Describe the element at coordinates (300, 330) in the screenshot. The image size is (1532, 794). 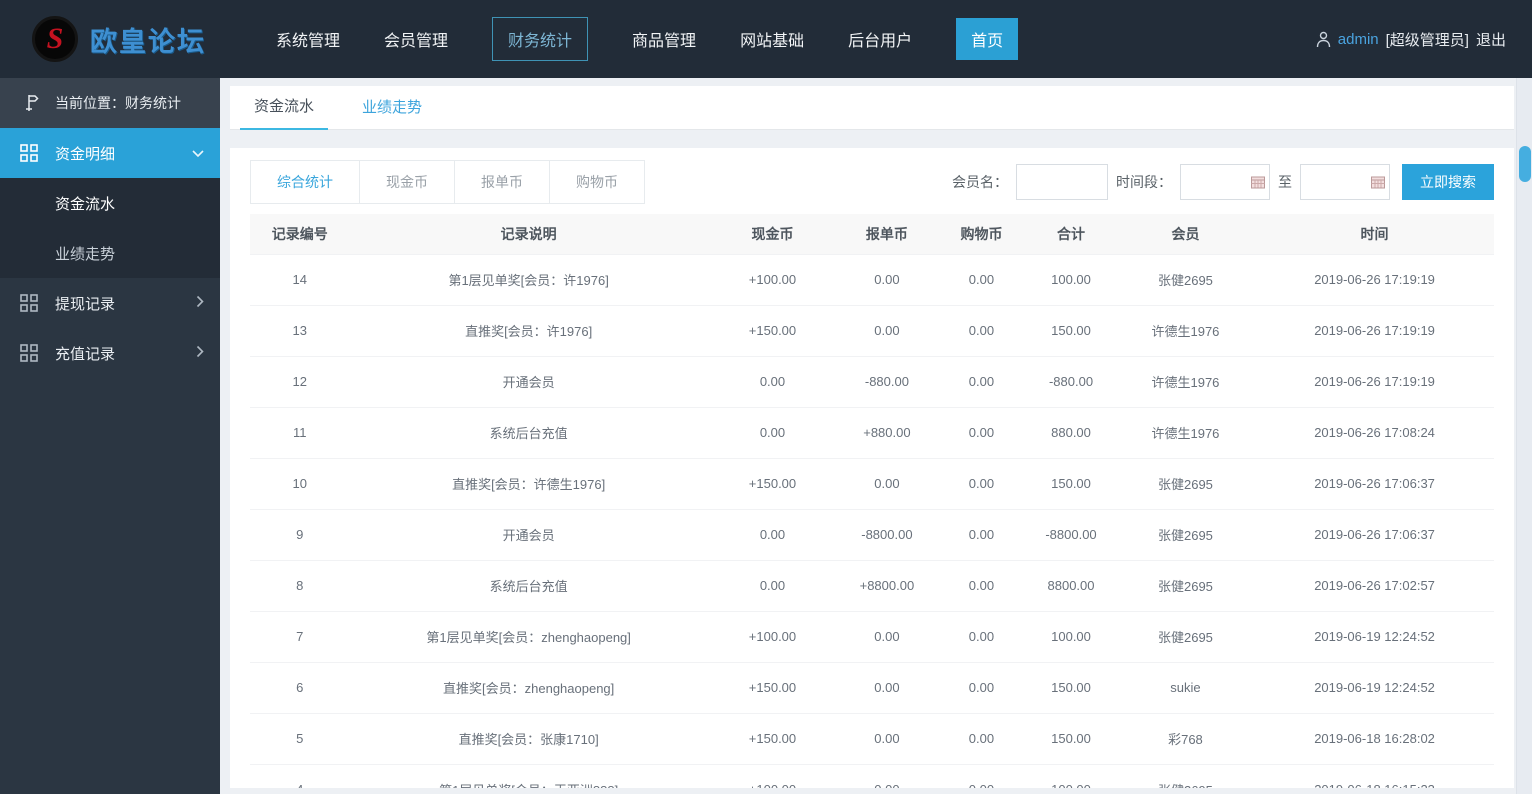
I see `table-cell: 13` at that location.